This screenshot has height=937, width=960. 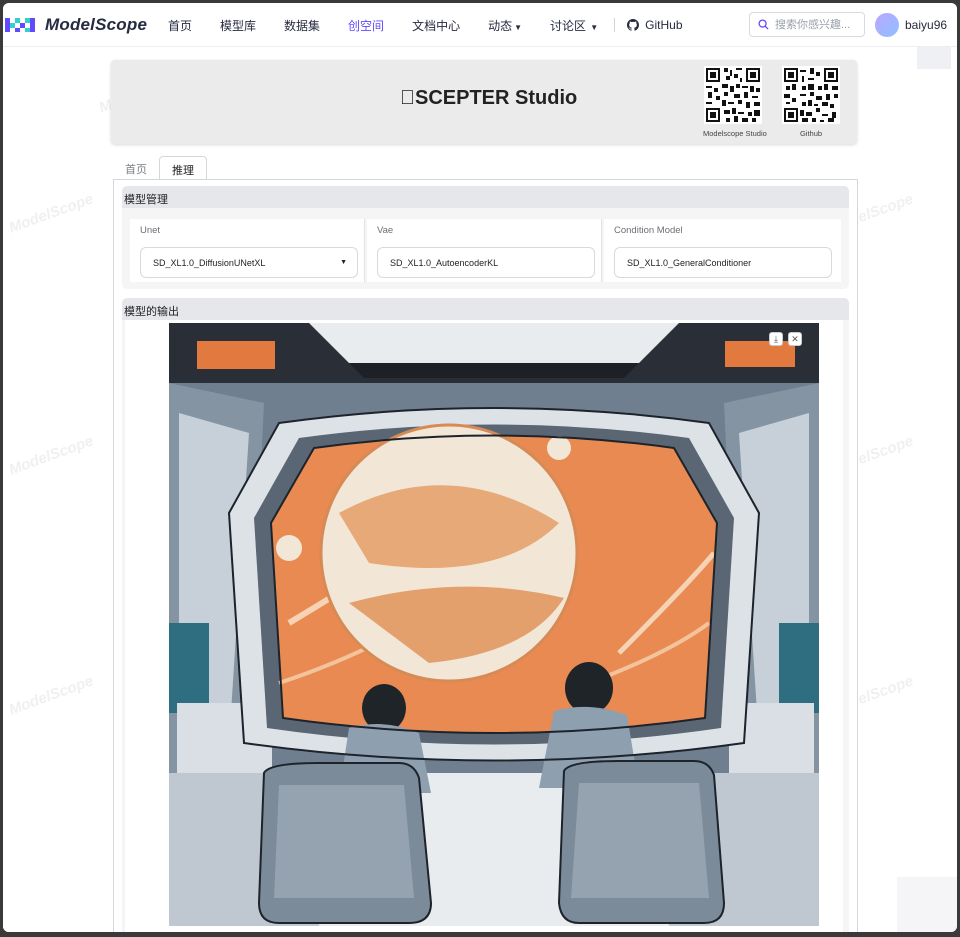 What do you see at coordinates (926, 25) in the screenshot?
I see `username: baiyu96` at bounding box center [926, 25].